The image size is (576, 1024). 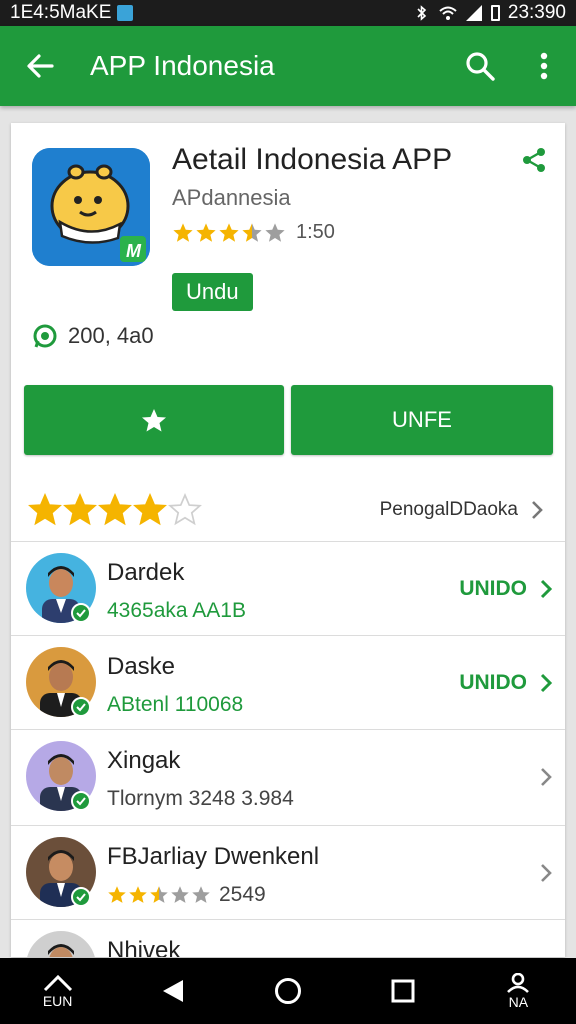 I want to click on status-left-text: 1E4:5MaKE, so click(x=61, y=12).